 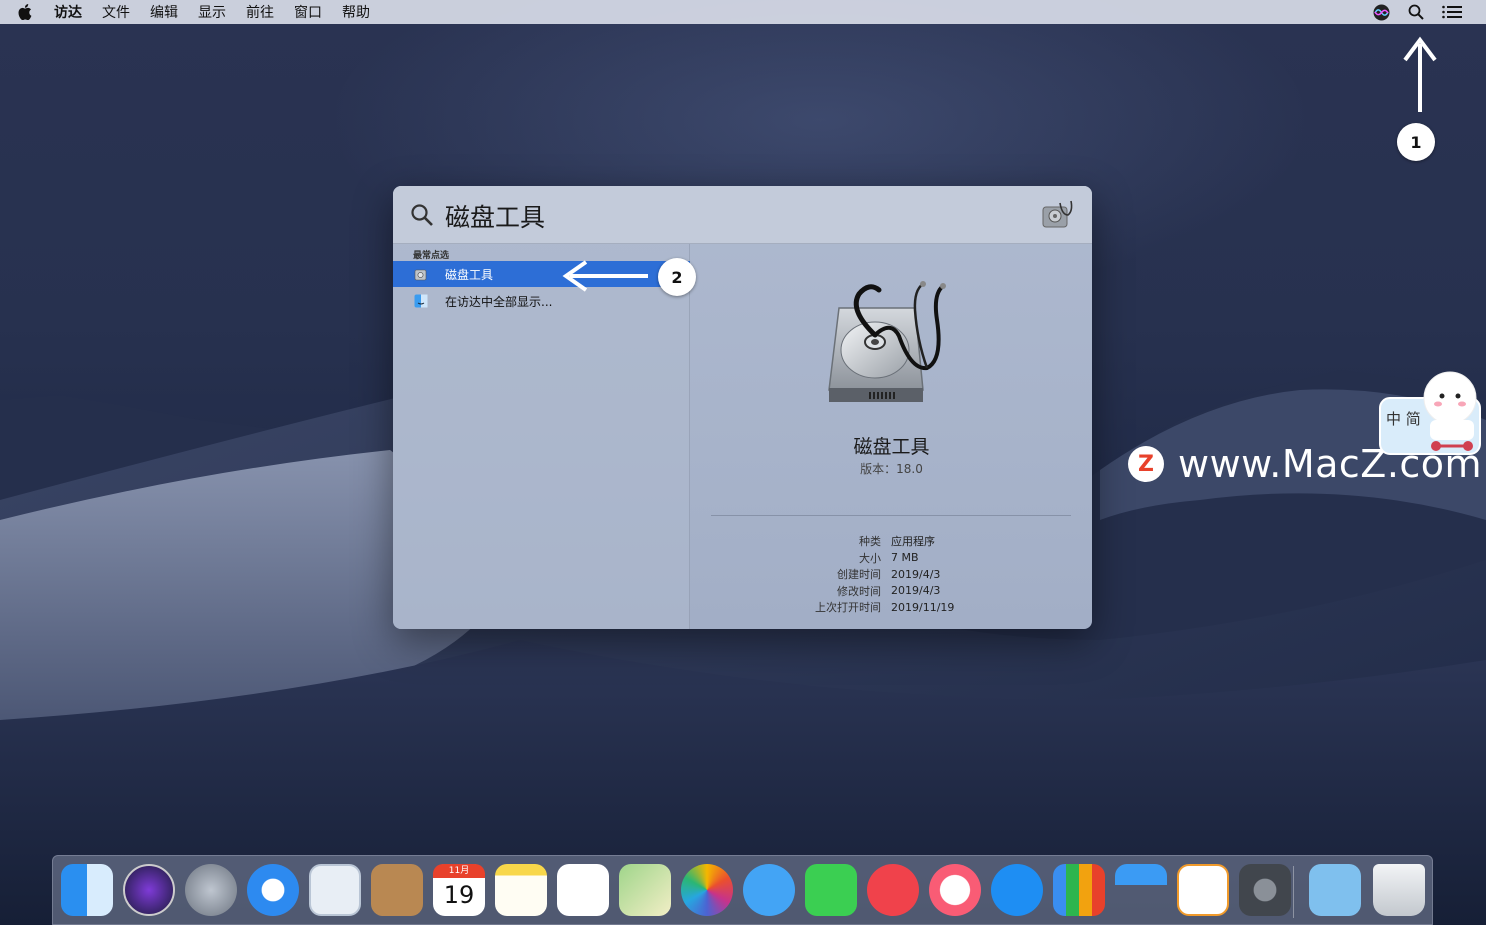 What do you see at coordinates (923, 607) in the screenshot?
I see `meta-value: 2019/11/19` at bounding box center [923, 607].